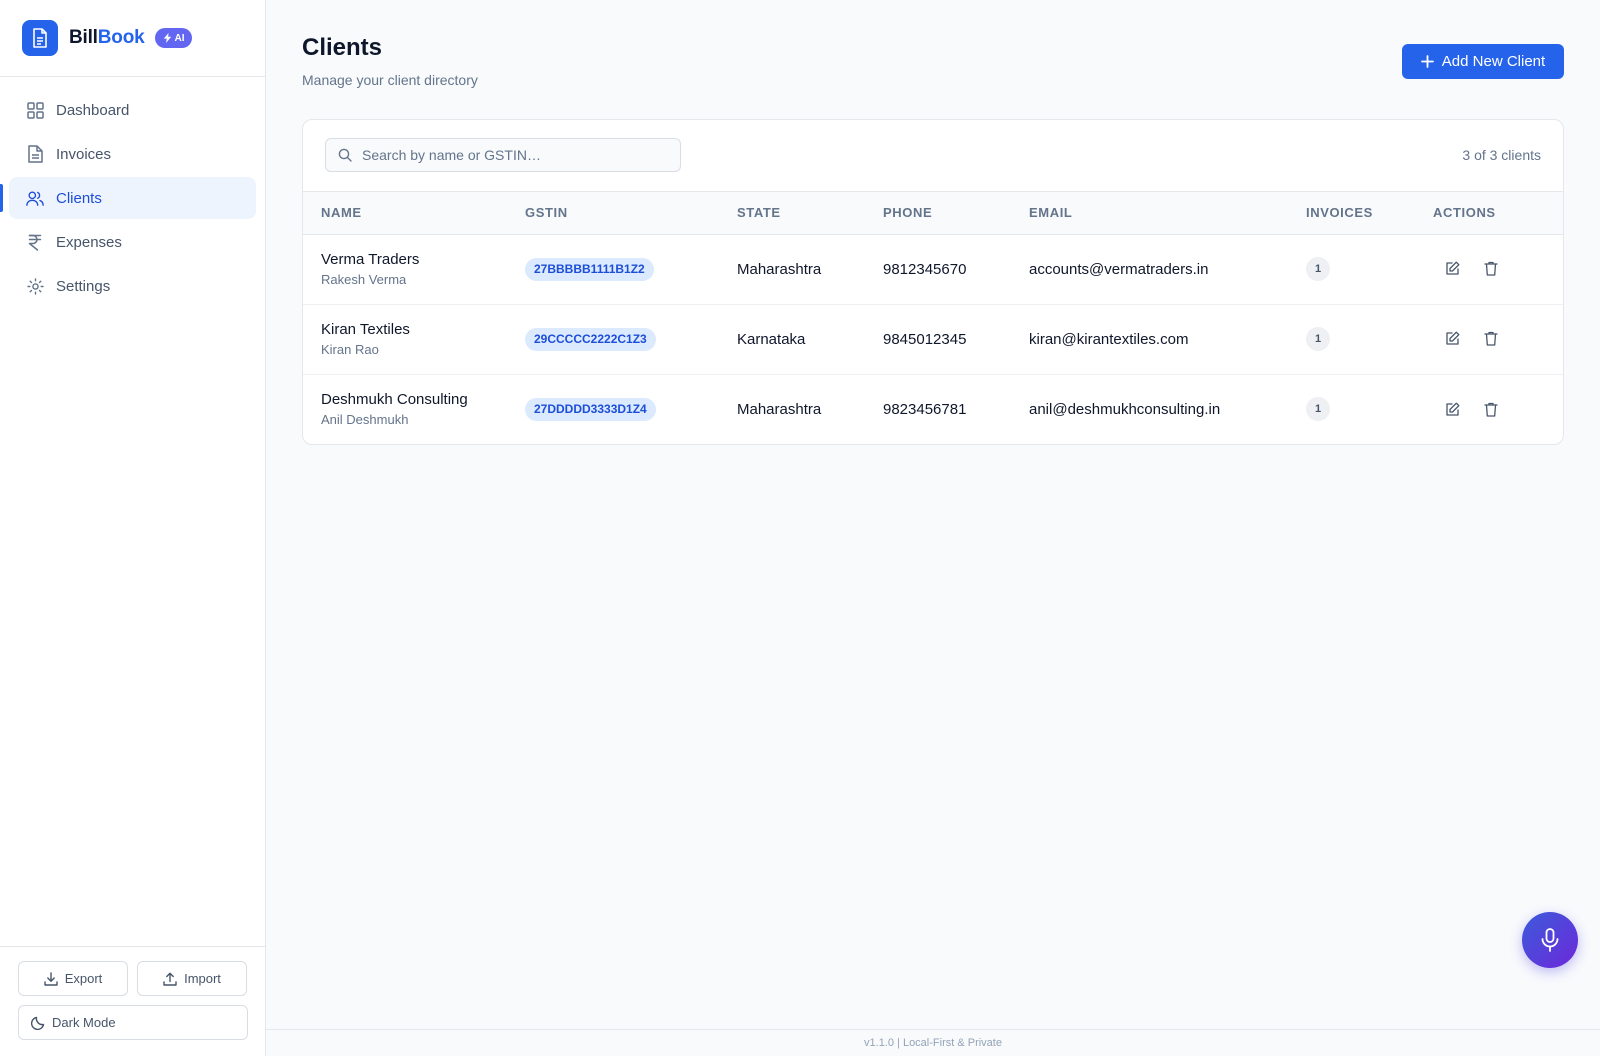  I want to click on client-contact: Anil Deshmukh, so click(365, 420).